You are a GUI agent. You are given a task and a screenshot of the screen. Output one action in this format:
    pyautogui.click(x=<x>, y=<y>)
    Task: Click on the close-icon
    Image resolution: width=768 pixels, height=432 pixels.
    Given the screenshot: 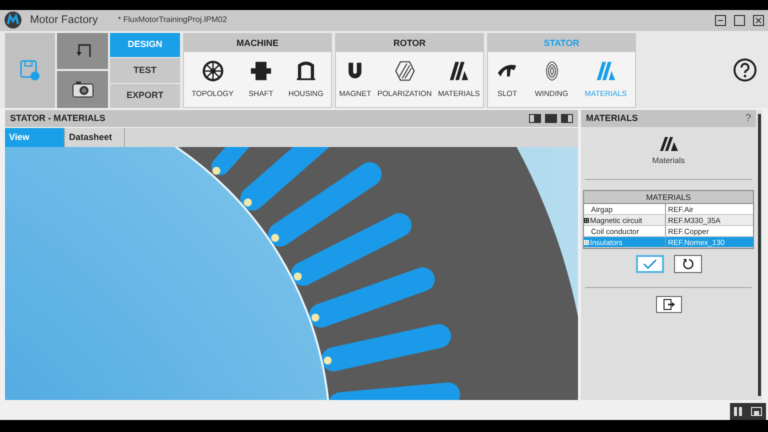 What is the action you would take?
    pyautogui.click(x=758, y=20)
    